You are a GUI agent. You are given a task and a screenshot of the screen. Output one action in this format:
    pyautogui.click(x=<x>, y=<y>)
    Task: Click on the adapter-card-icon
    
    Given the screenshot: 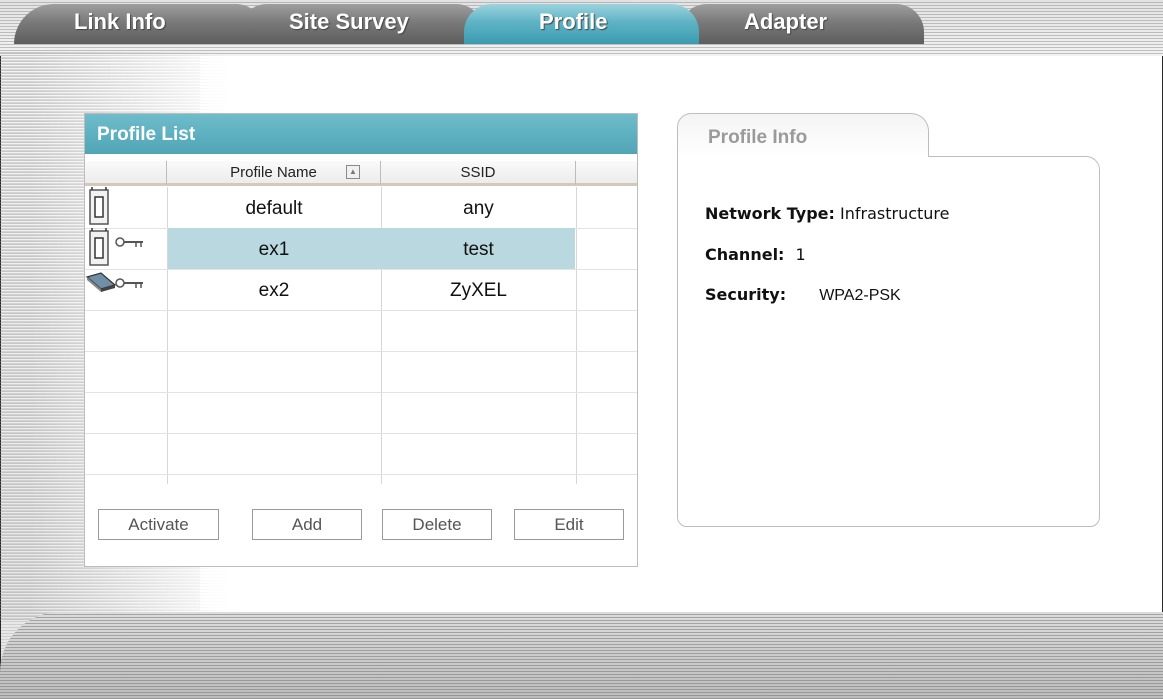 What is the action you would take?
    pyautogui.click(x=101, y=282)
    